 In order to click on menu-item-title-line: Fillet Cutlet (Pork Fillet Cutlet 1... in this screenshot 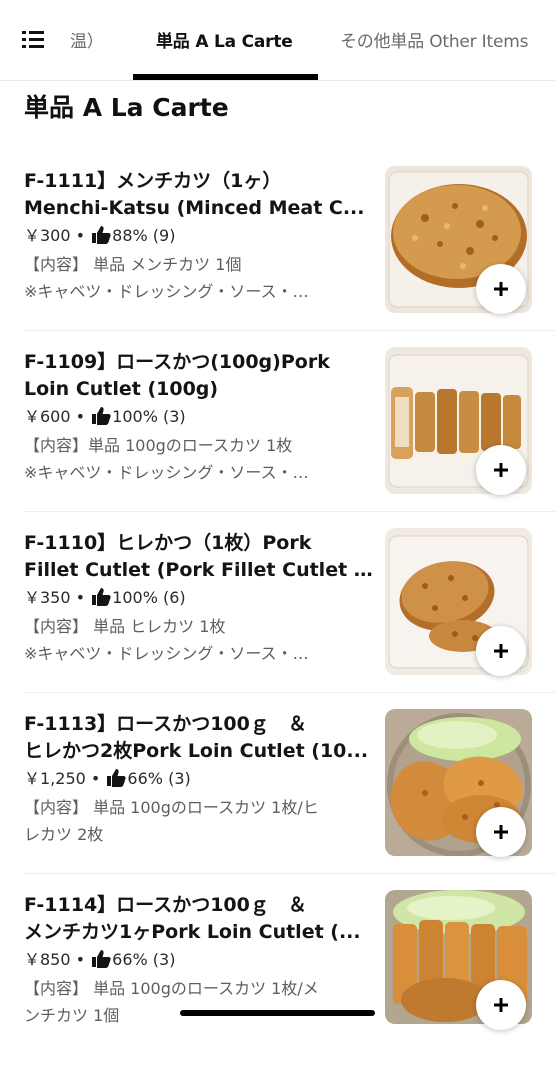, I will do `click(199, 570)`.